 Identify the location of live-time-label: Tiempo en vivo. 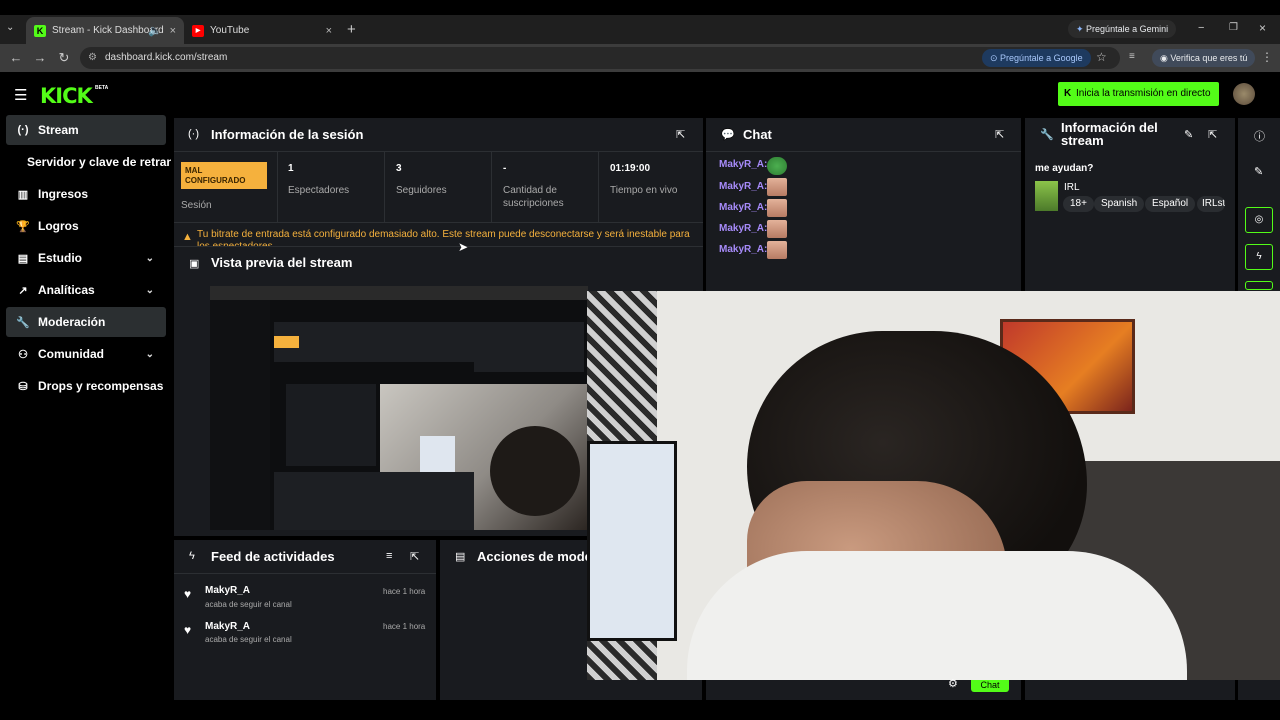
(644, 190).